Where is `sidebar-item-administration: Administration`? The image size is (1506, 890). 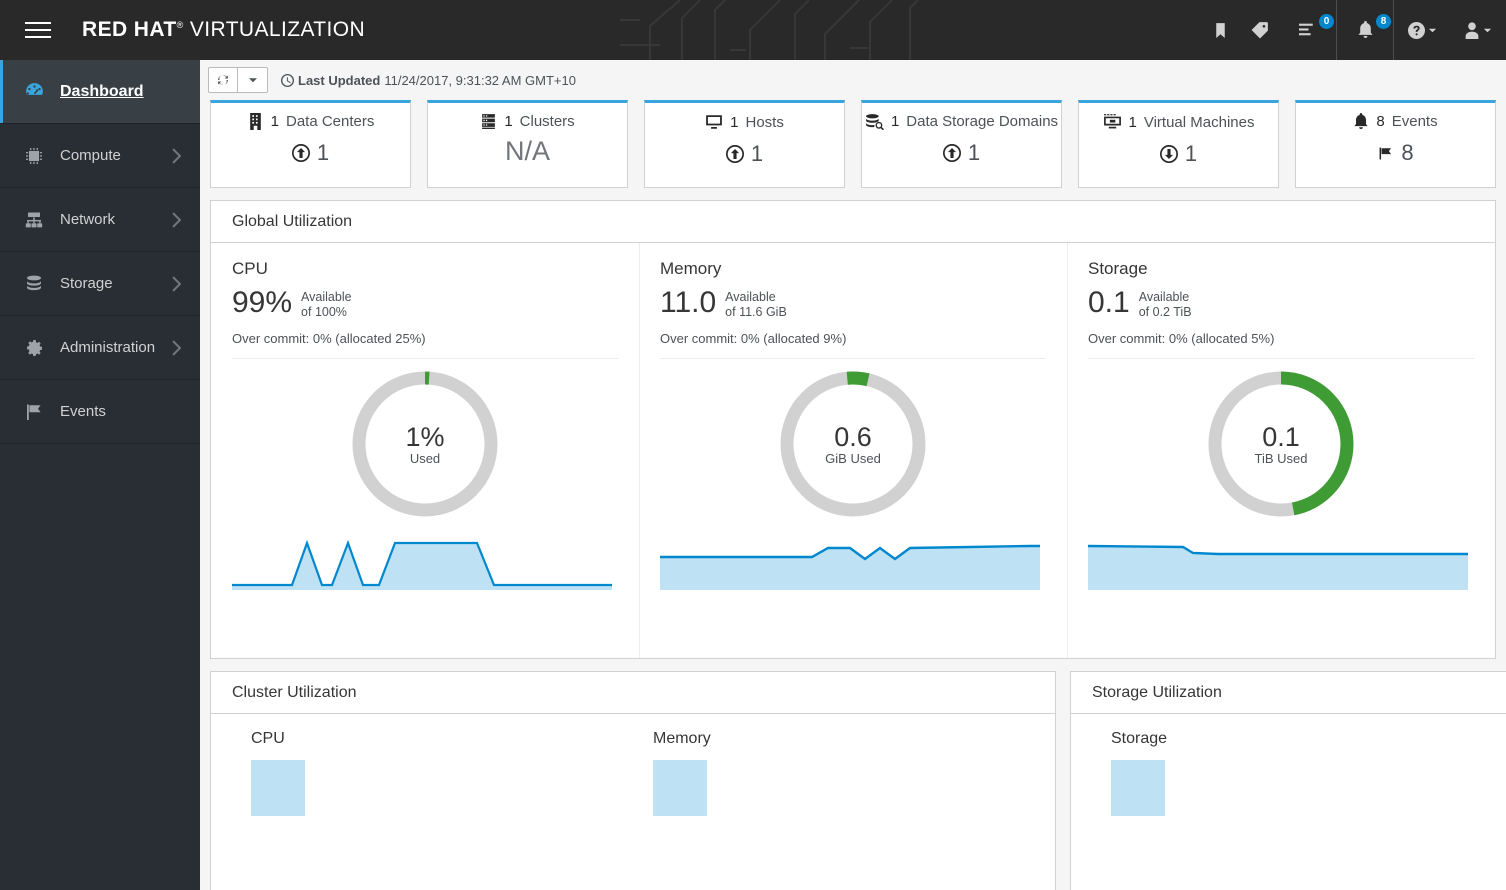
sidebar-item-administration: Administration is located at coordinates (100, 348).